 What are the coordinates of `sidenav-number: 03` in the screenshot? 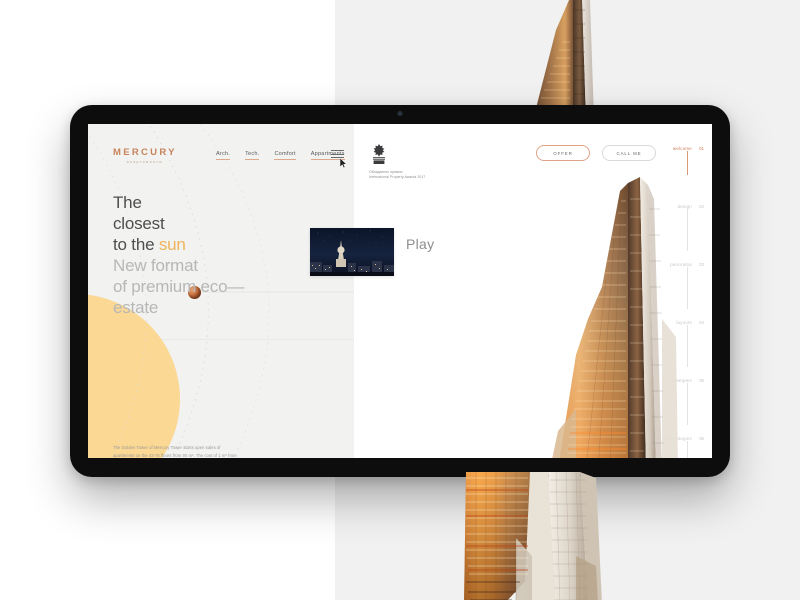 It's located at (701, 264).